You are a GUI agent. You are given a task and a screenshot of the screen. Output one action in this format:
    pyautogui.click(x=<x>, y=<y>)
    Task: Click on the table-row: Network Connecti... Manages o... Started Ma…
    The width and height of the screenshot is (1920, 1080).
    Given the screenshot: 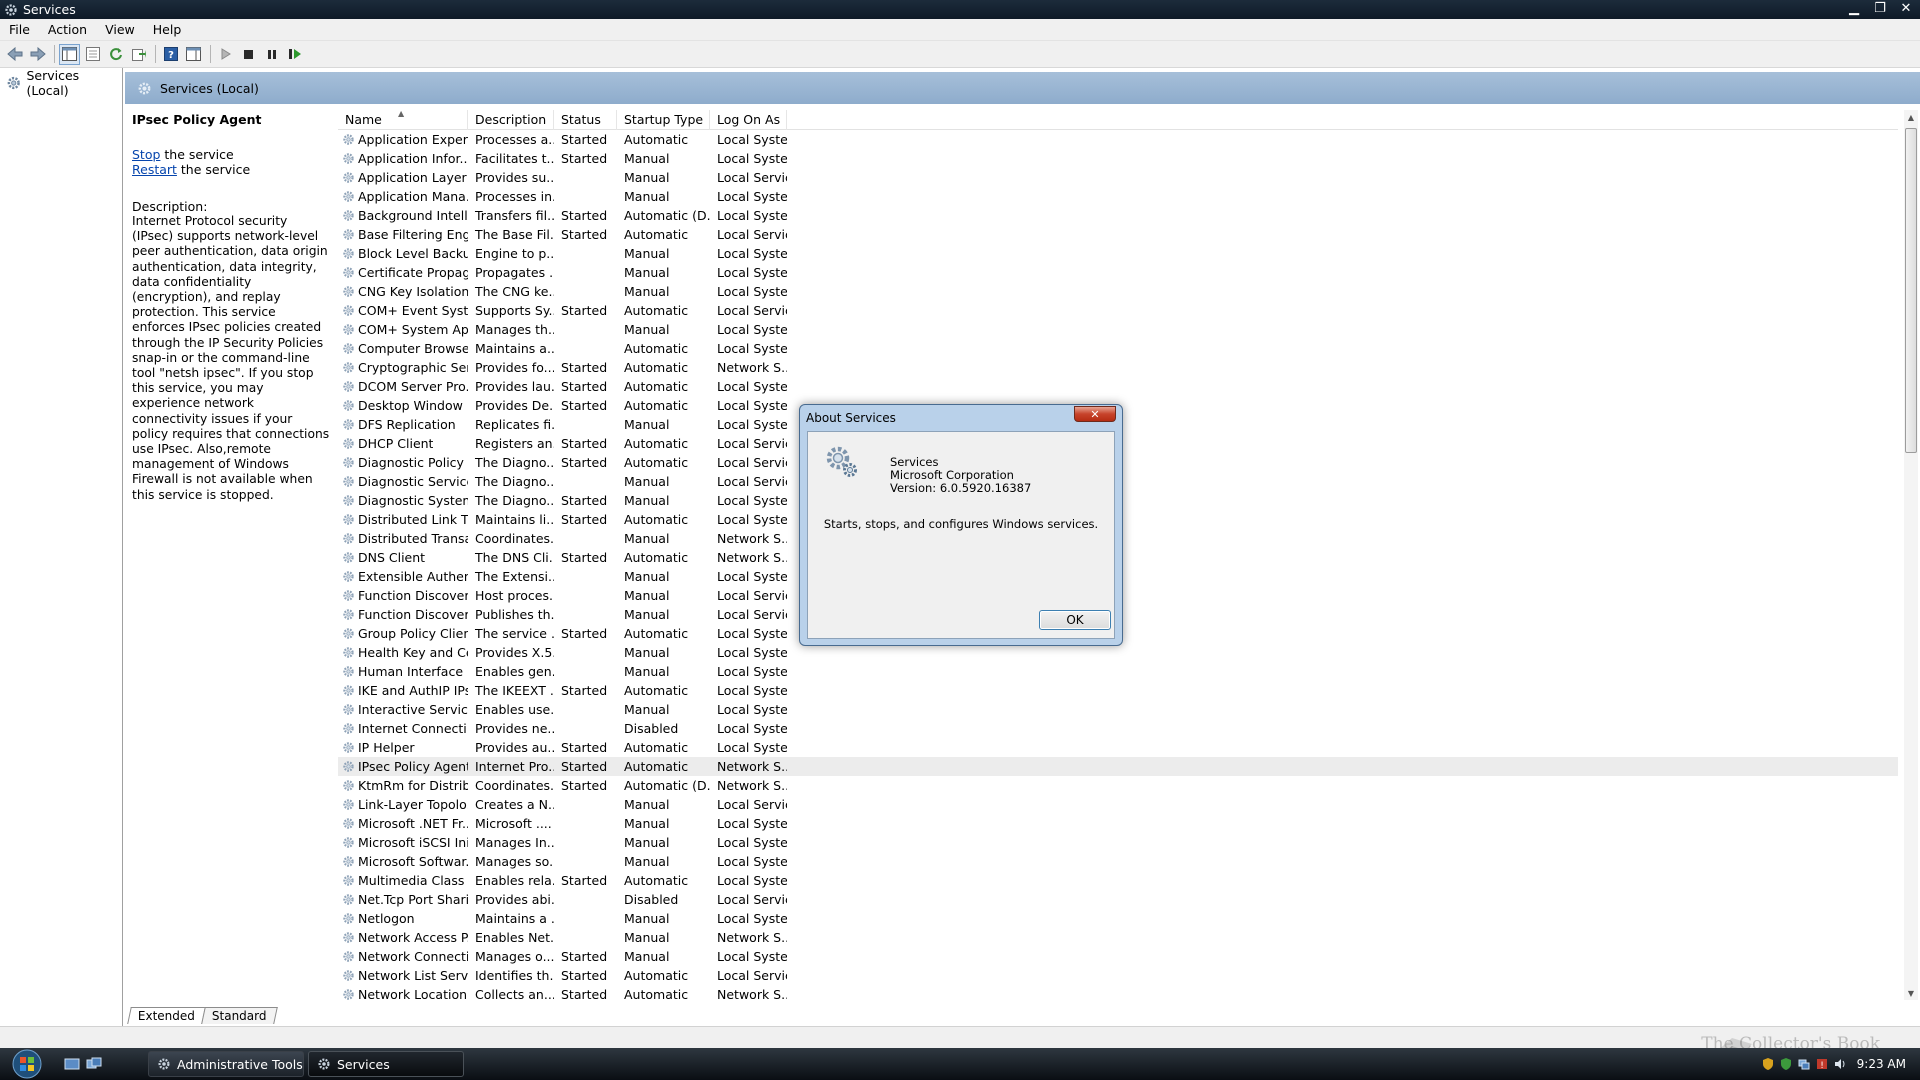 What is the action you would take?
    pyautogui.click(x=1118, y=956)
    